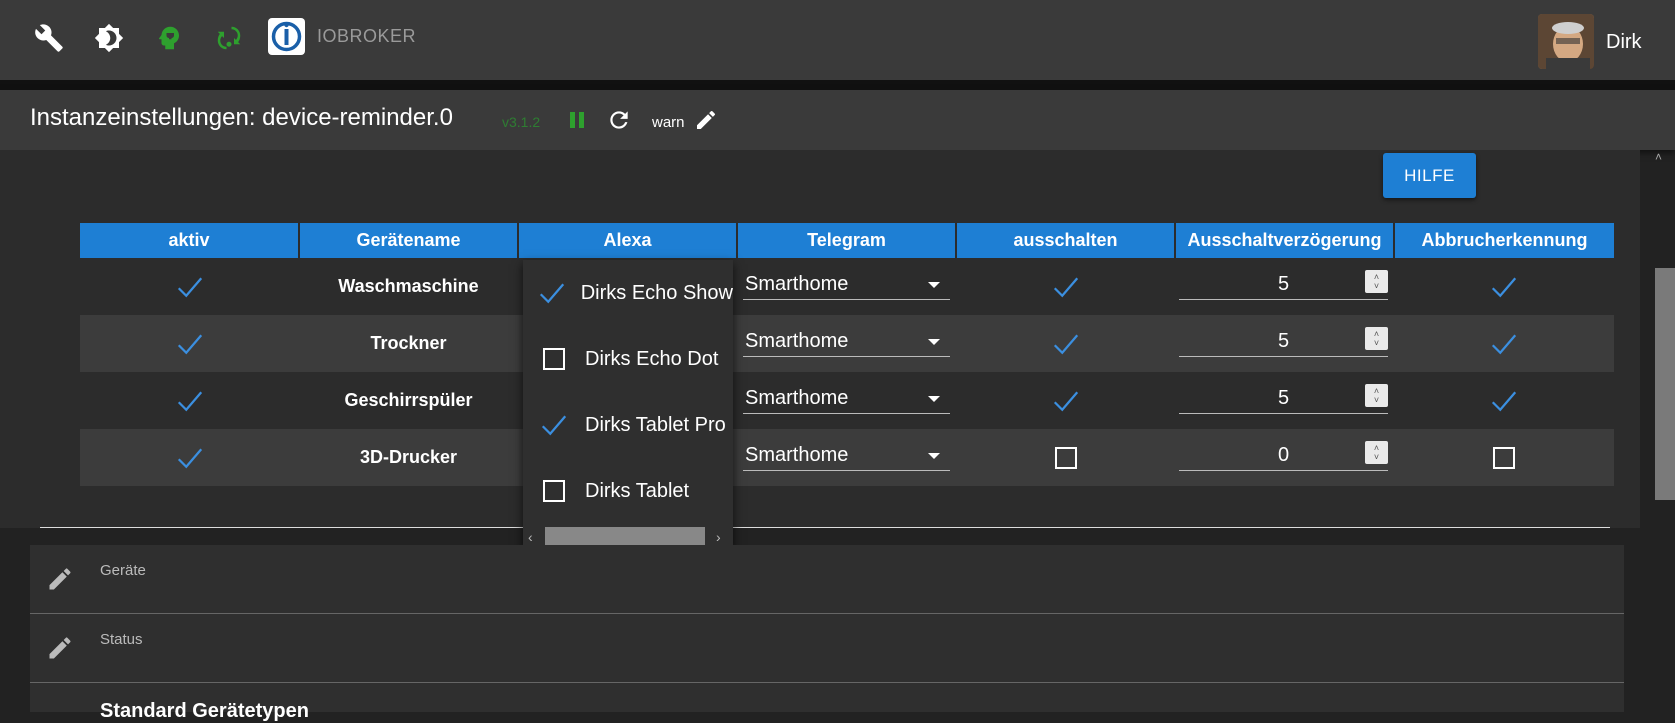 The image size is (1675, 723). I want to click on username: Dirk, so click(1624, 42).